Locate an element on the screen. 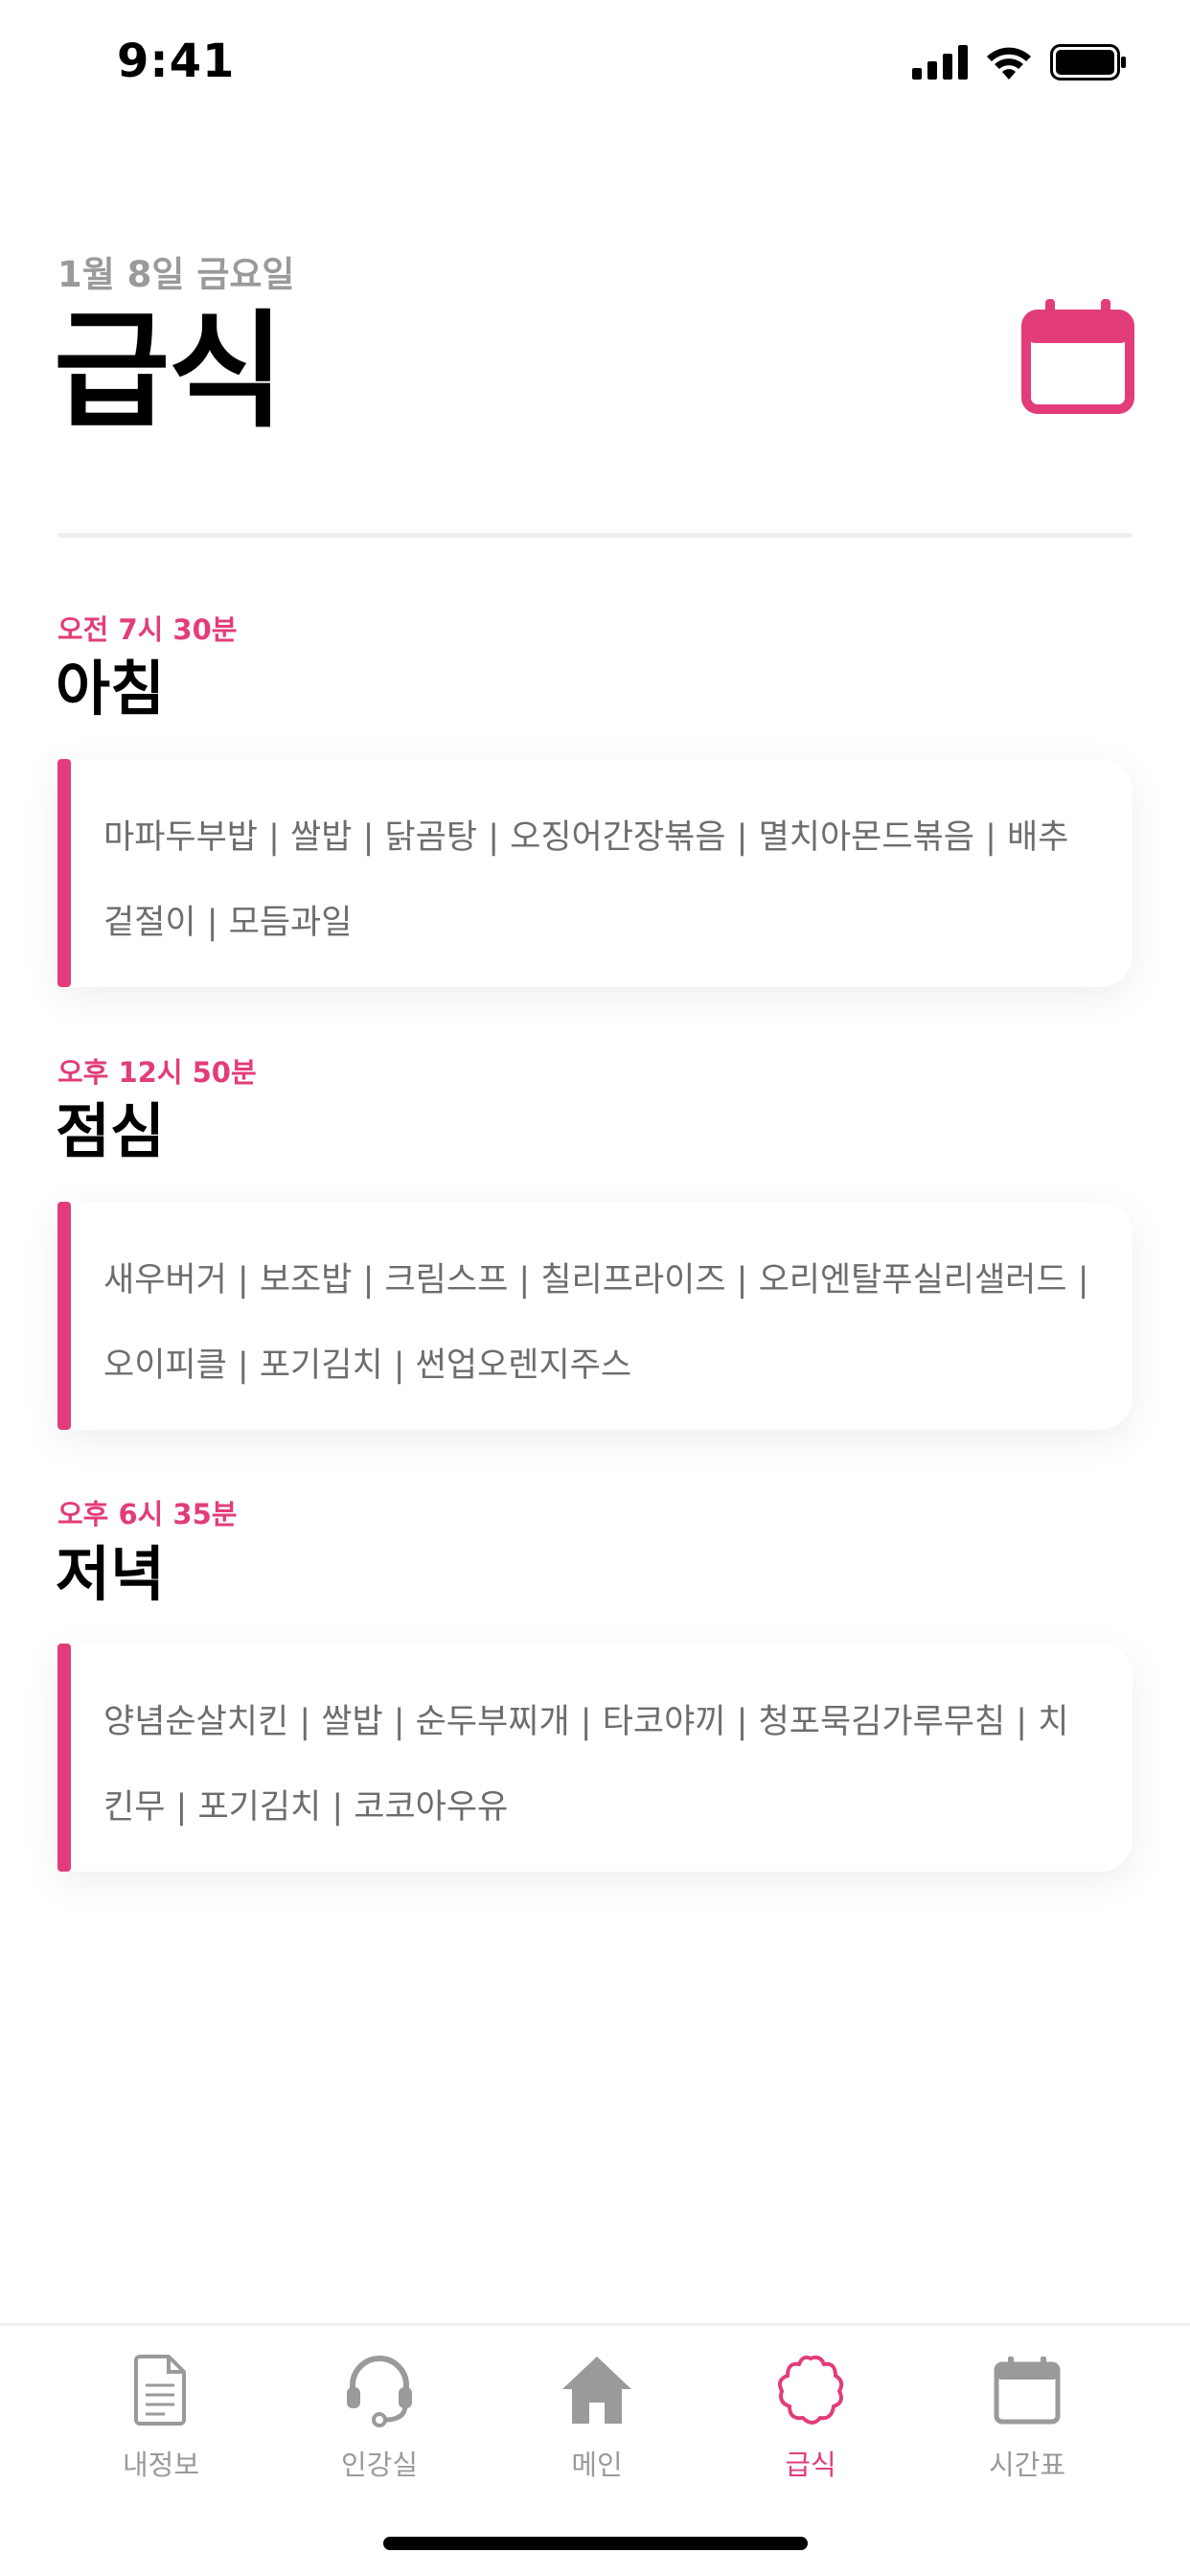  wifi-icon is located at coordinates (1009, 63).